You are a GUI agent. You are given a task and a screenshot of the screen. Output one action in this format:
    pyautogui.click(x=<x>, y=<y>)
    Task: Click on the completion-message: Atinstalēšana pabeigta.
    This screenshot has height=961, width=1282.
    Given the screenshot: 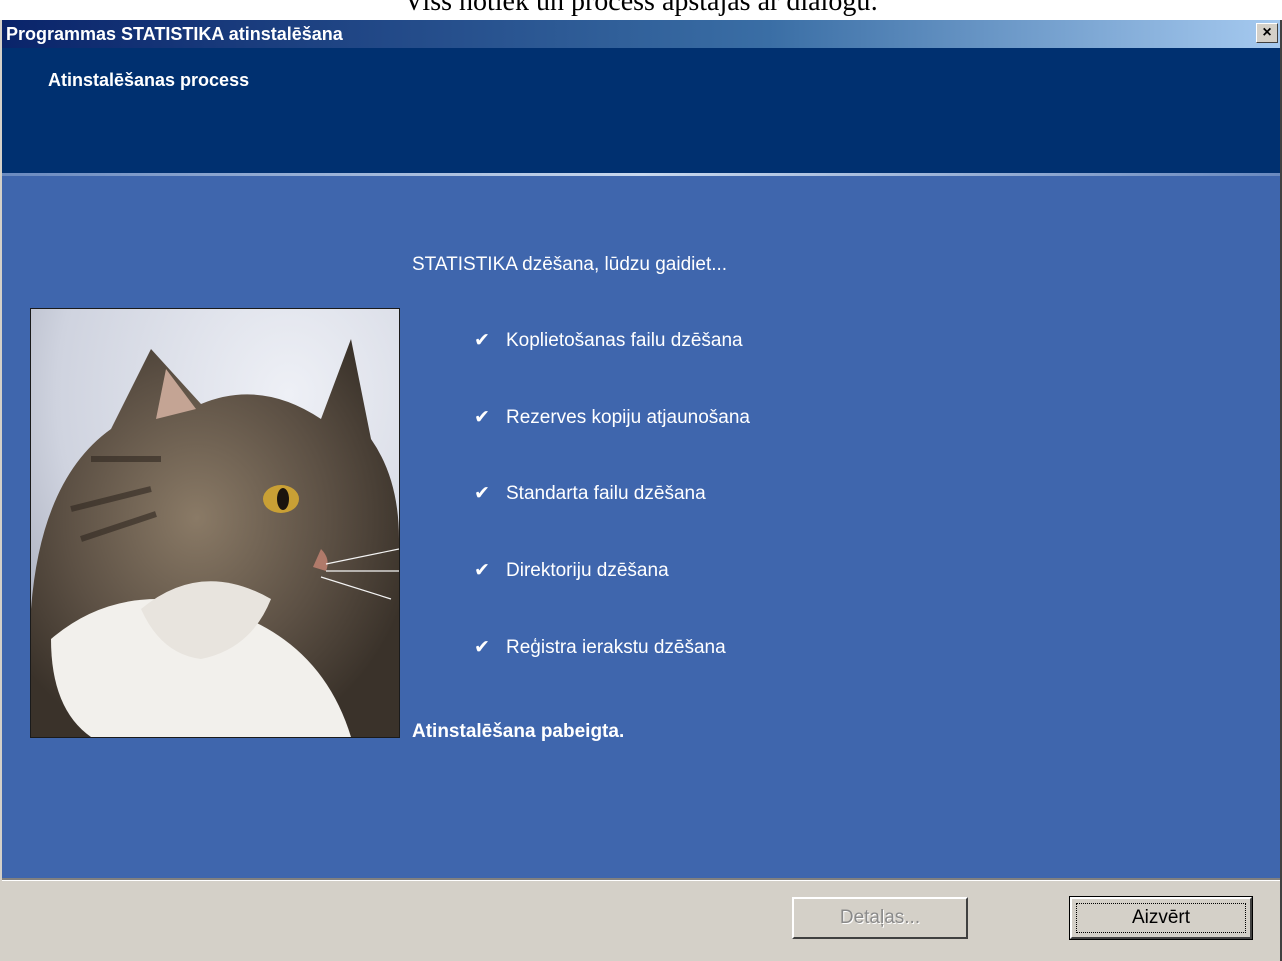 What is the action you would take?
    pyautogui.click(x=518, y=731)
    